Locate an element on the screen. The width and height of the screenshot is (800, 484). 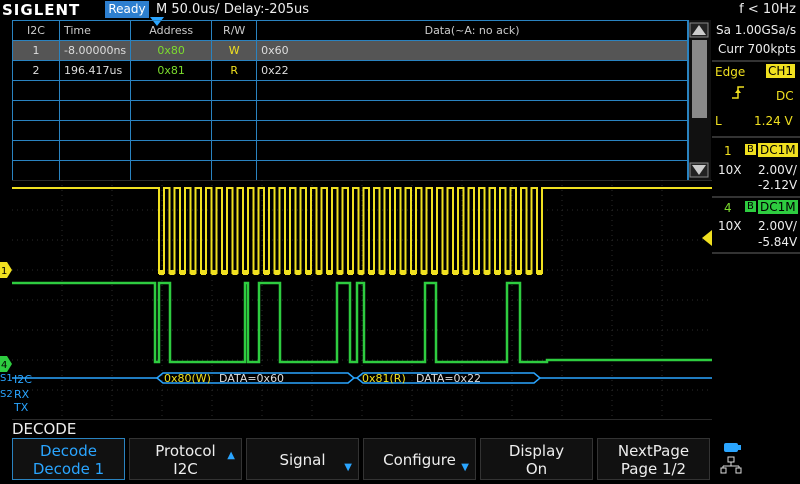
table-row: 1 -8.00000ns 0x80 W 0x60 is located at coordinates (350, 50).